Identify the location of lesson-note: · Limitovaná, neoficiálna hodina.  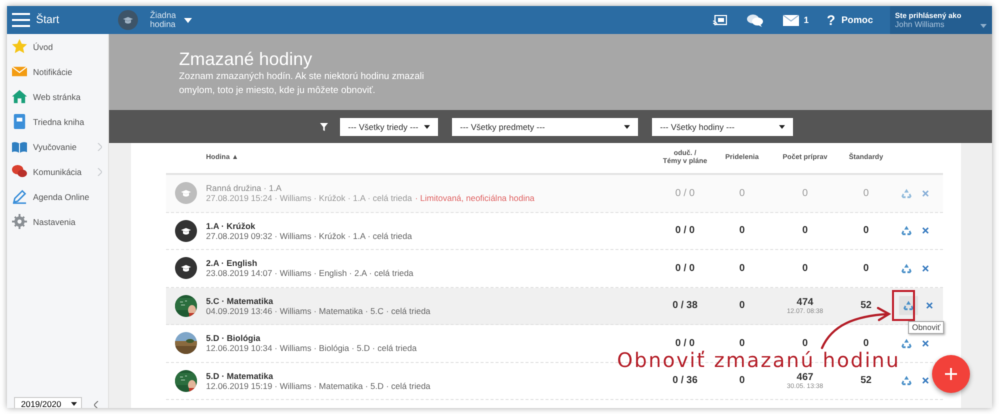
(474, 198).